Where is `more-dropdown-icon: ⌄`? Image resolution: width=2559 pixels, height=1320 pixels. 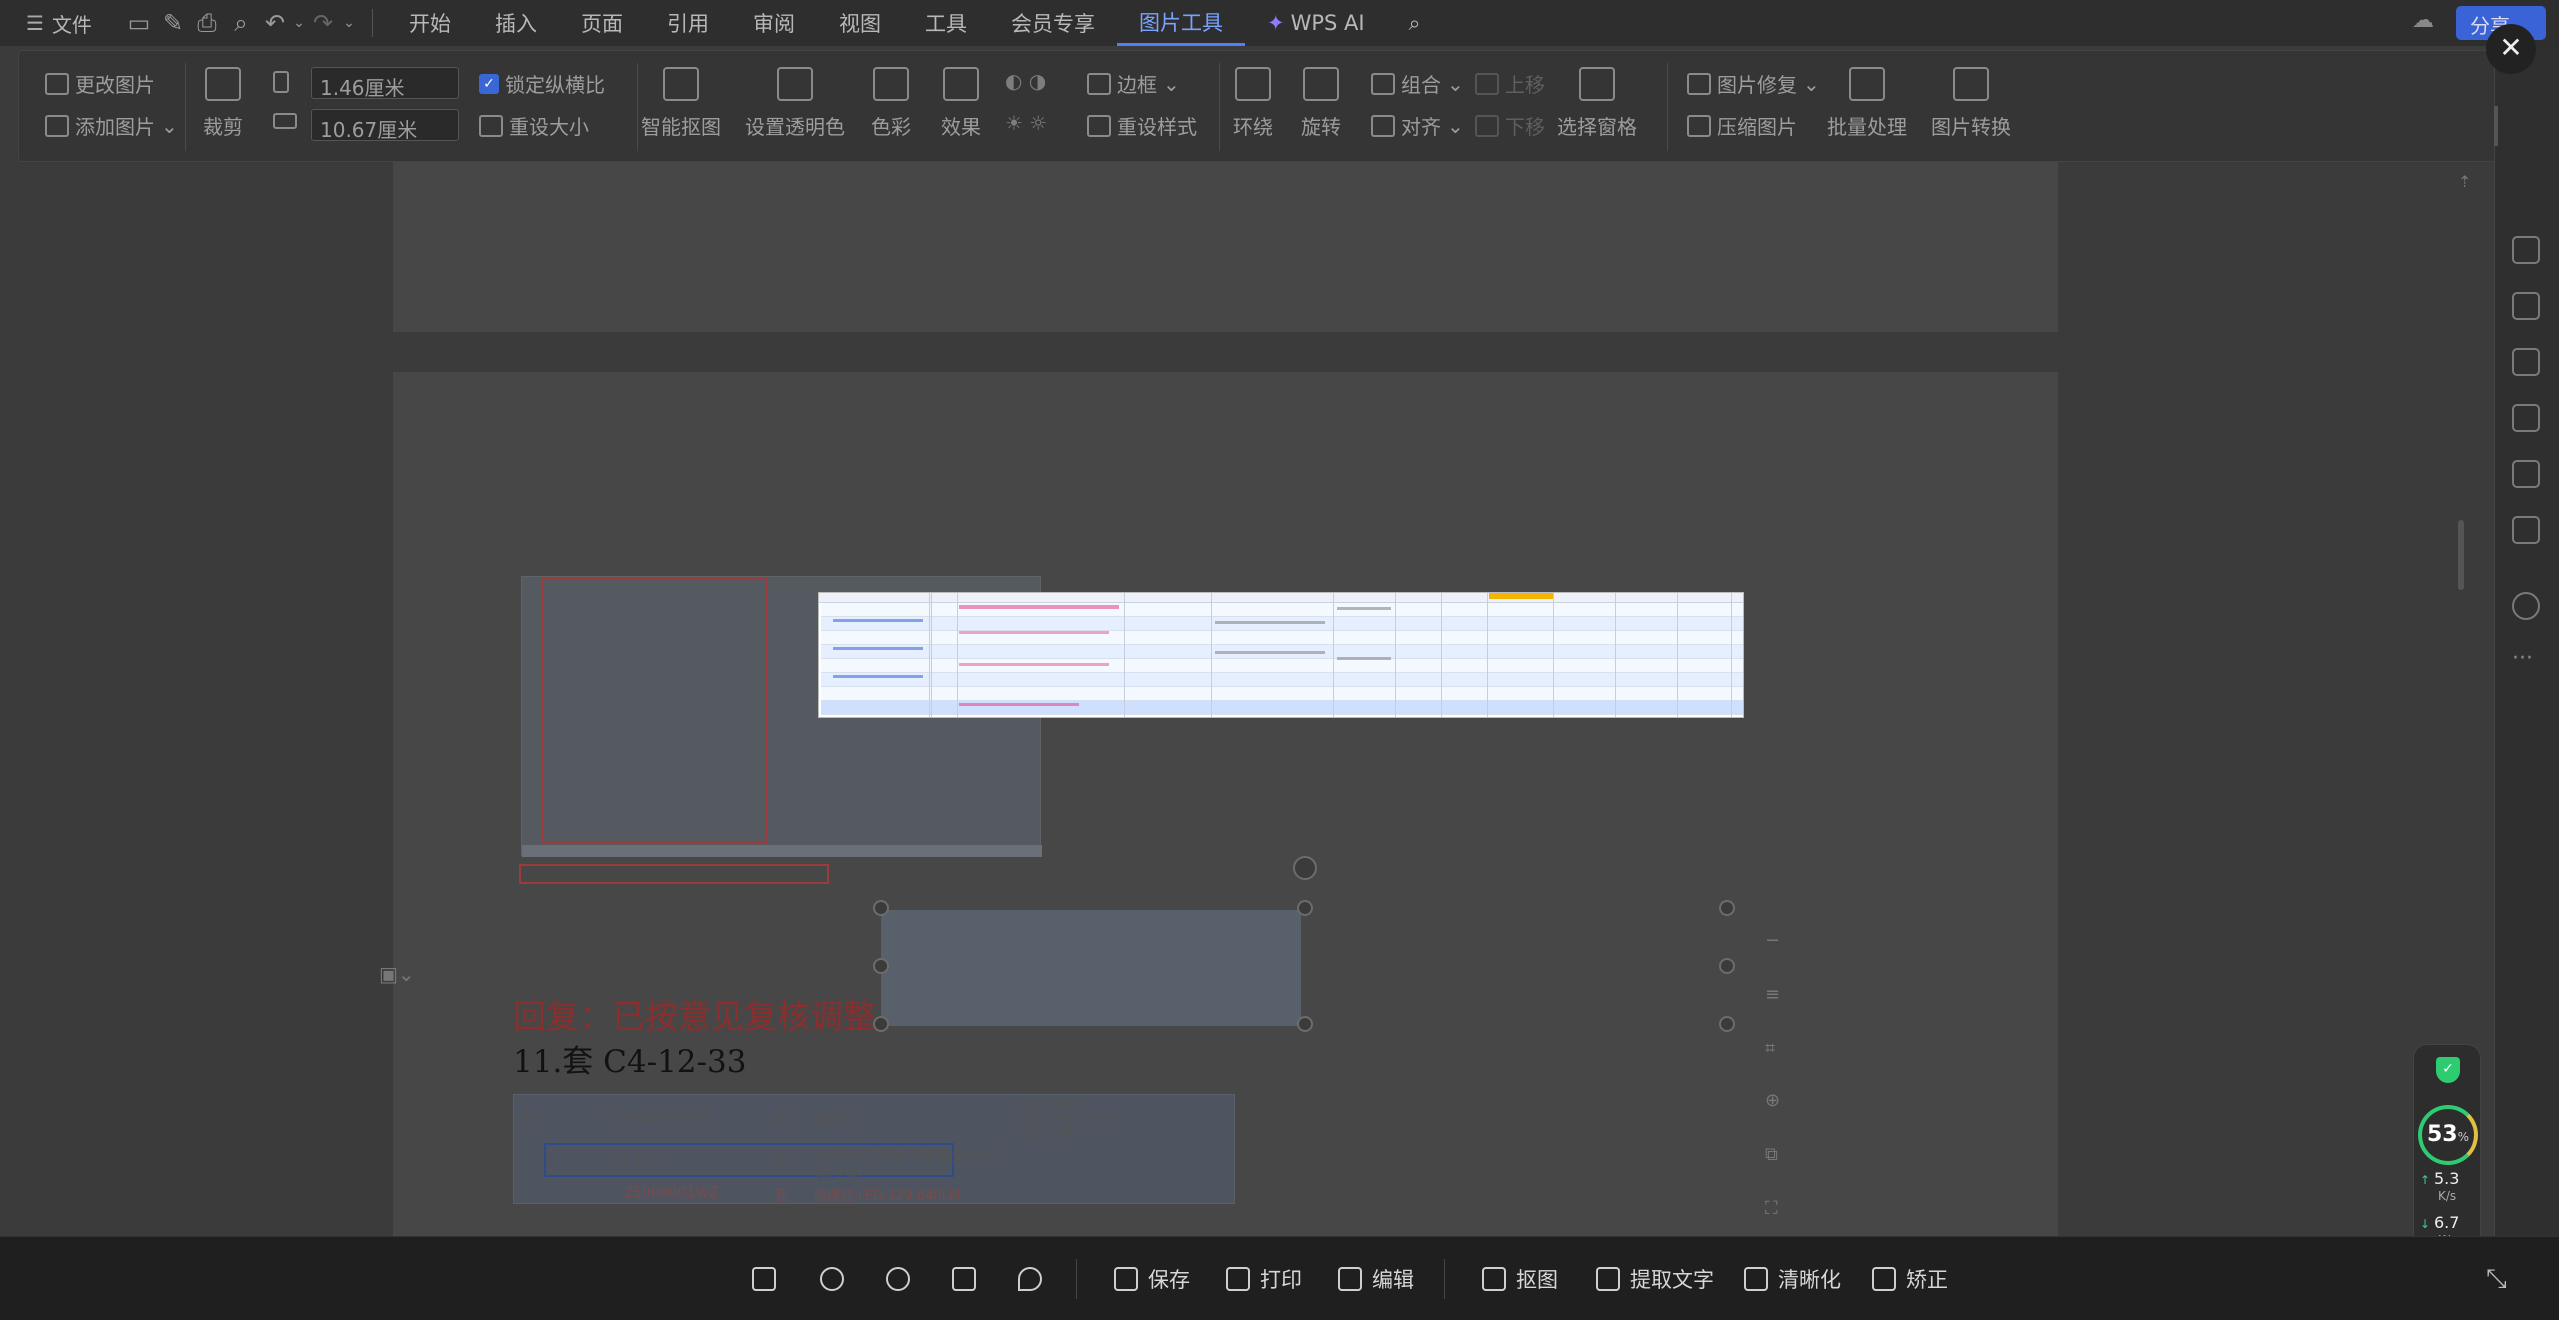 more-dropdown-icon: ⌄ is located at coordinates (349, 23).